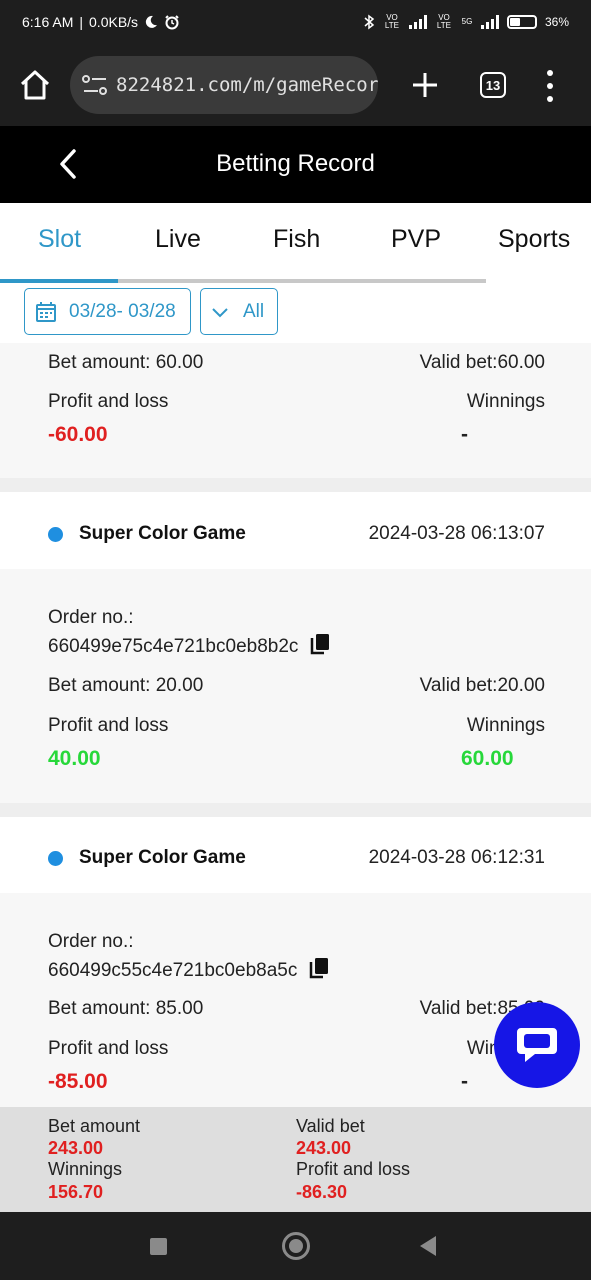 This screenshot has width=591, height=1280. Describe the element at coordinates (76, 1148) in the screenshot. I see `summary-bet-amount-value: 243.00` at that location.